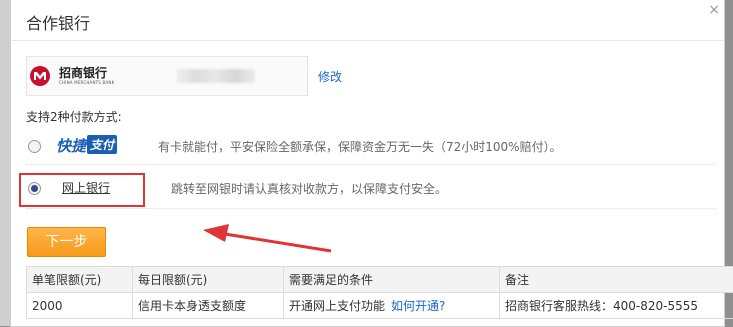 The width and height of the screenshot is (733, 327). Describe the element at coordinates (102, 144) in the screenshot. I see `kuaijie-logo-badge: 支付` at that location.